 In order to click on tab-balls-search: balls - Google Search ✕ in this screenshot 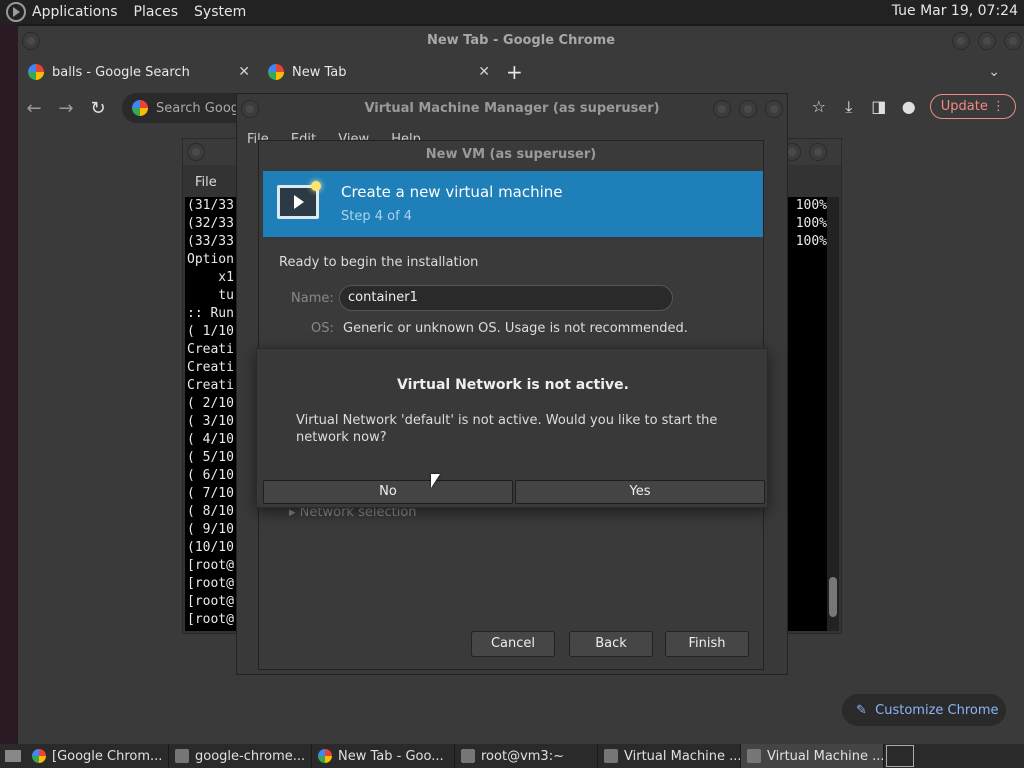, I will do `click(138, 72)`.